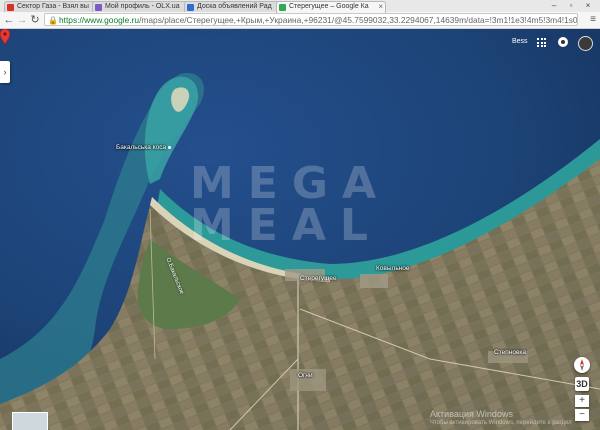 This screenshot has width=600, height=430. I want to click on google-maps-favicon-icon, so click(282, 7).